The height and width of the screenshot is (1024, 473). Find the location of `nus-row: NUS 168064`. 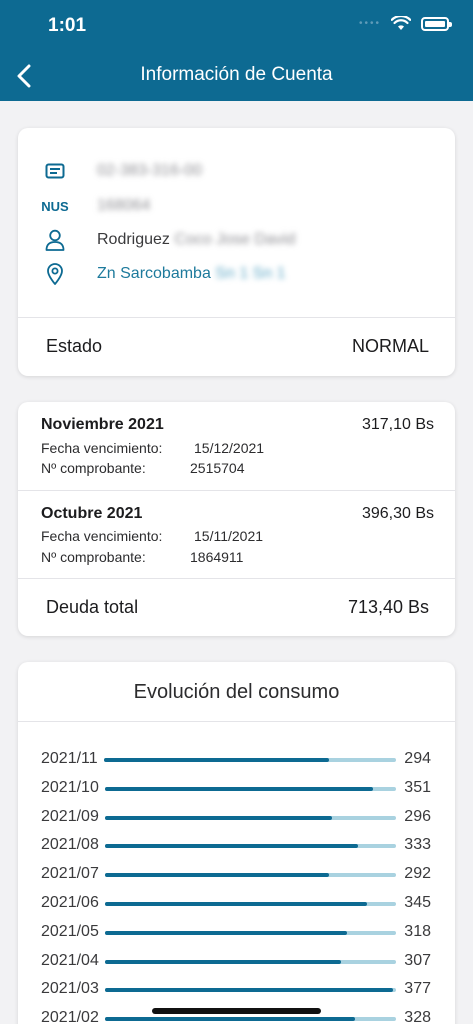

nus-row: NUS 168064 is located at coordinates (236, 206).